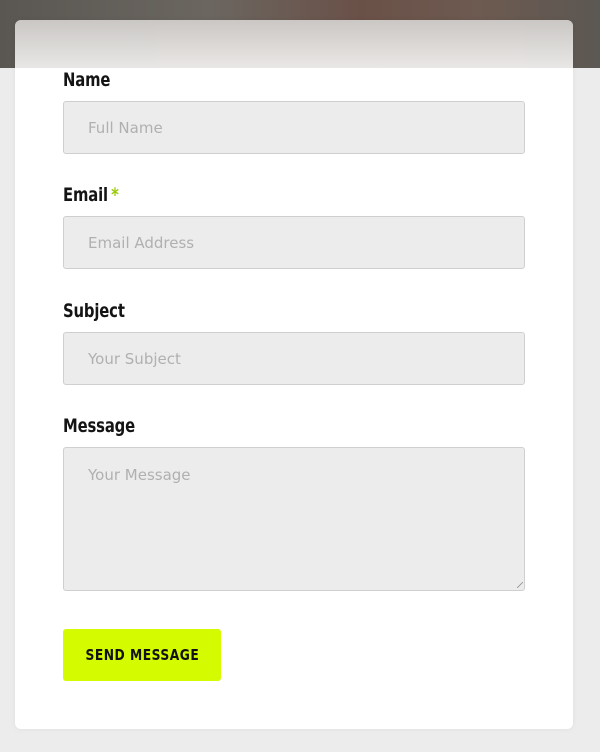  What do you see at coordinates (294, 358) in the screenshot?
I see `subject-input` at bounding box center [294, 358].